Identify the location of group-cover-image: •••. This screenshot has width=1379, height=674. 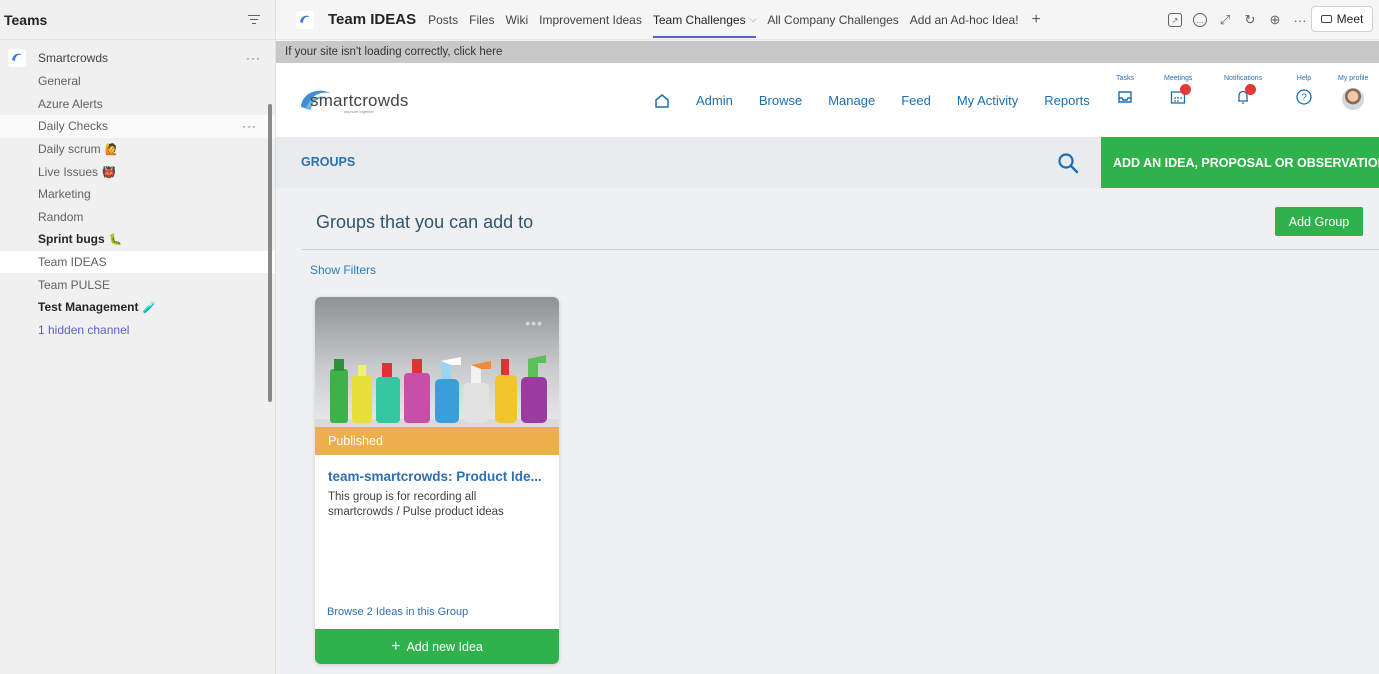
(437, 362).